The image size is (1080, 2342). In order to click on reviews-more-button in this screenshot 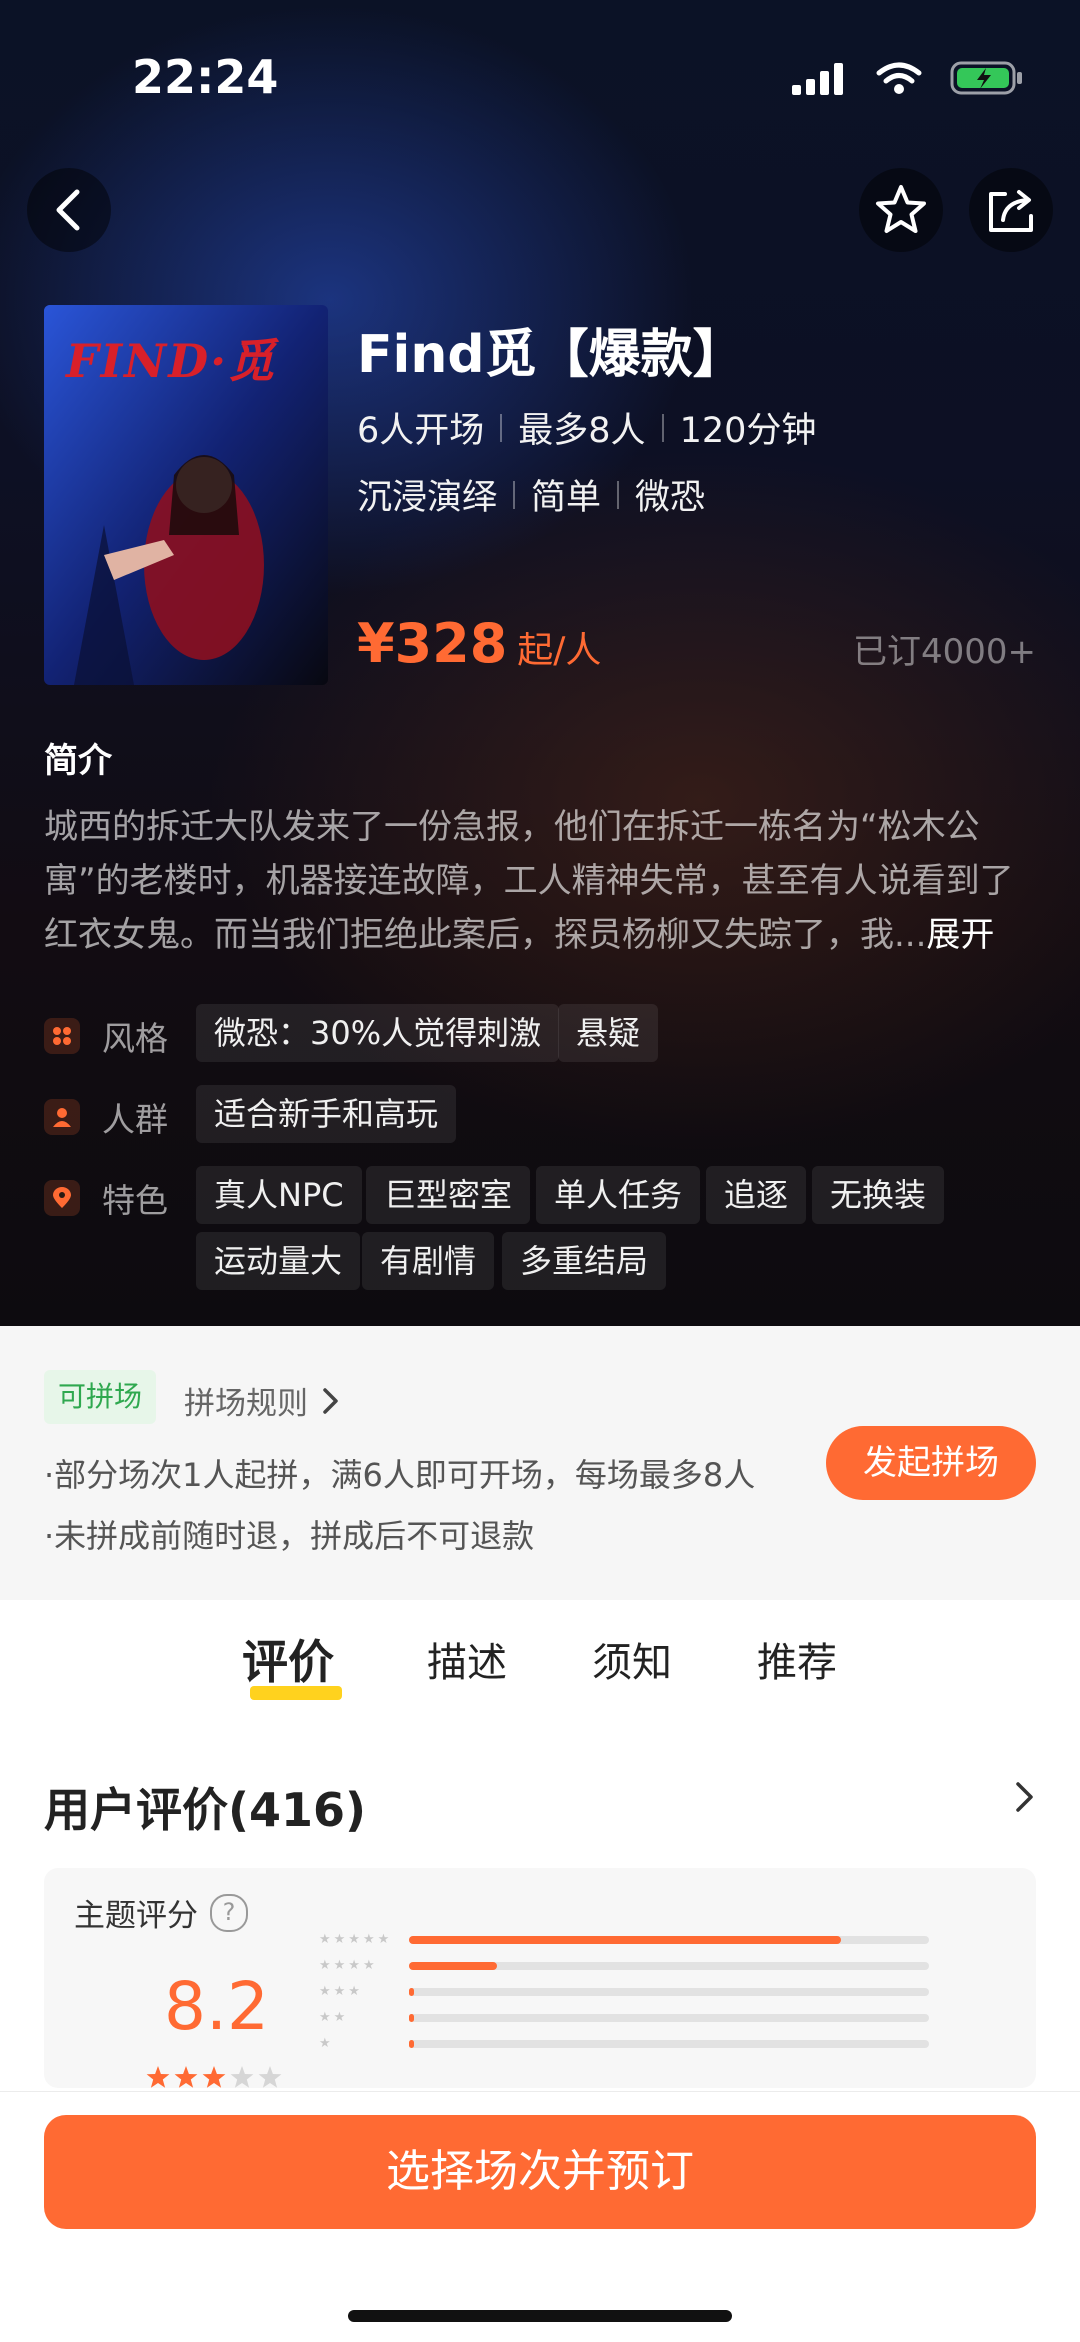, I will do `click(1025, 1799)`.